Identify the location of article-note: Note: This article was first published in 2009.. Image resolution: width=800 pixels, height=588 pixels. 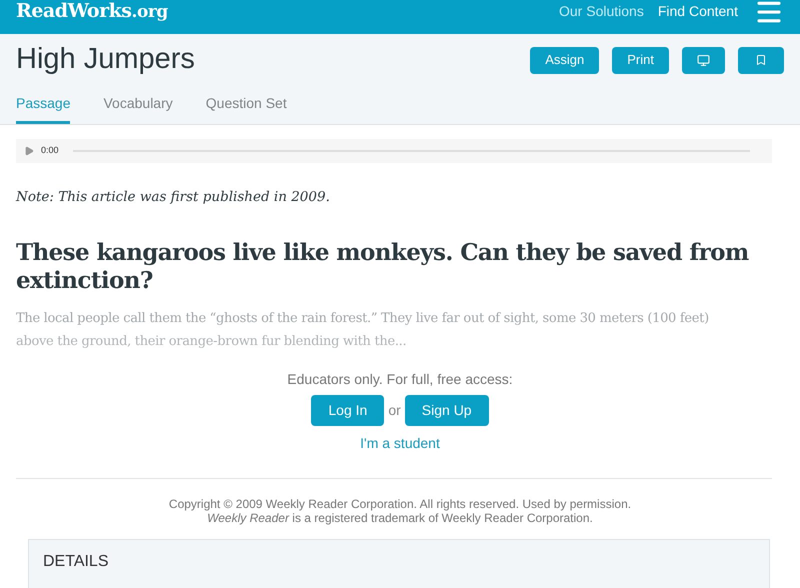
(173, 197).